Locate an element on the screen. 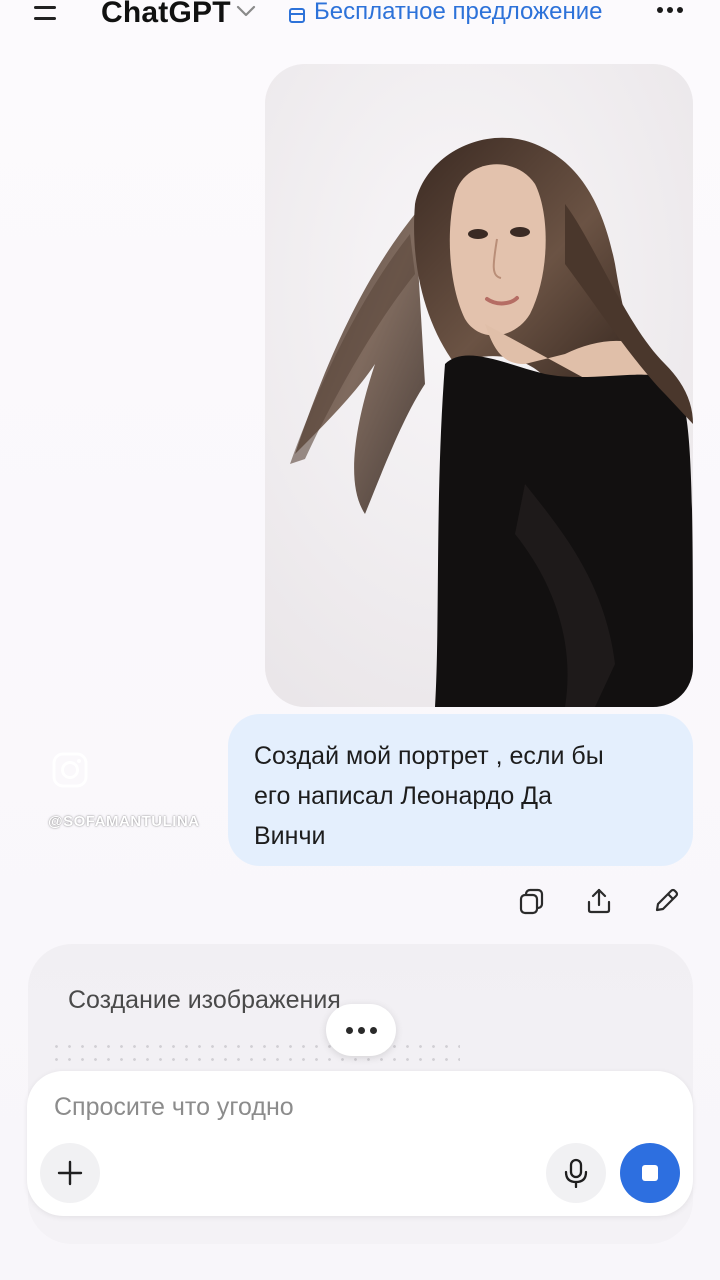 The image size is (720, 1280). watermark-handle: @SOFAMANTULINA is located at coordinates (124, 821).